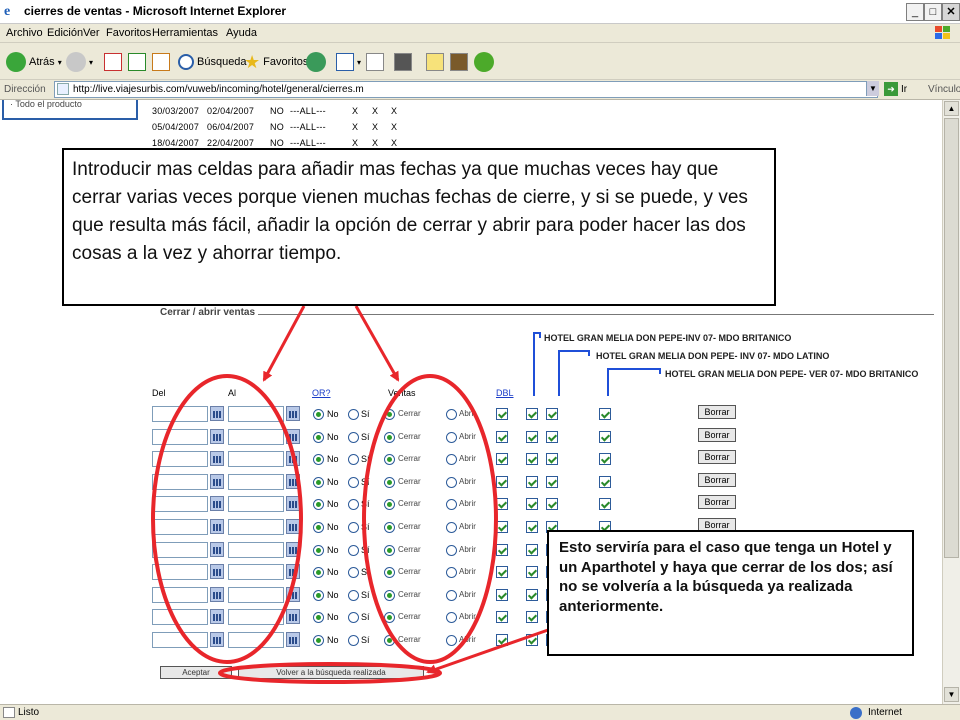 This screenshot has width=960, height=720. What do you see at coordinates (79, 62) in the screenshot?
I see `forward-button: ▾` at bounding box center [79, 62].